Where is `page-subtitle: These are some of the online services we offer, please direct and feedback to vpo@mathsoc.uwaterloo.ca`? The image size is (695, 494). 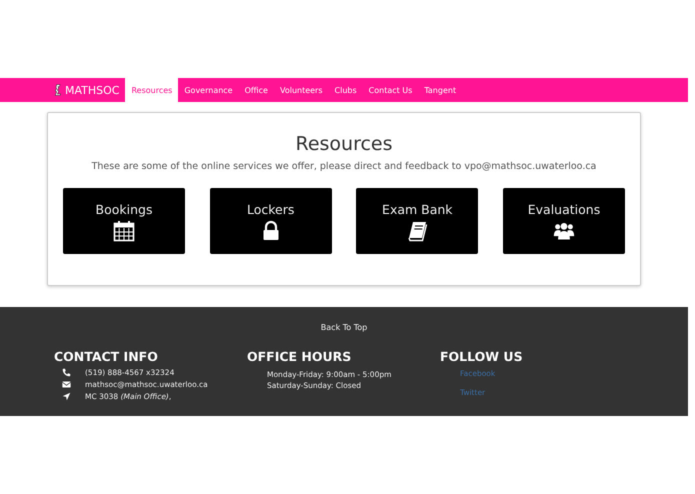 page-subtitle: These are some of the online services we offer, please direct and feedback to vpo@mathsoc.uwaterloo.ca is located at coordinates (344, 166).